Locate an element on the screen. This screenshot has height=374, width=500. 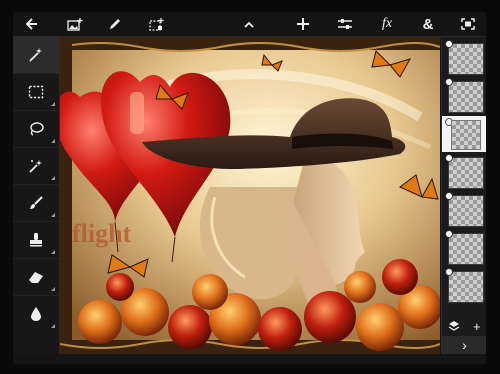
lasso-icon is located at coordinates (37, 129).